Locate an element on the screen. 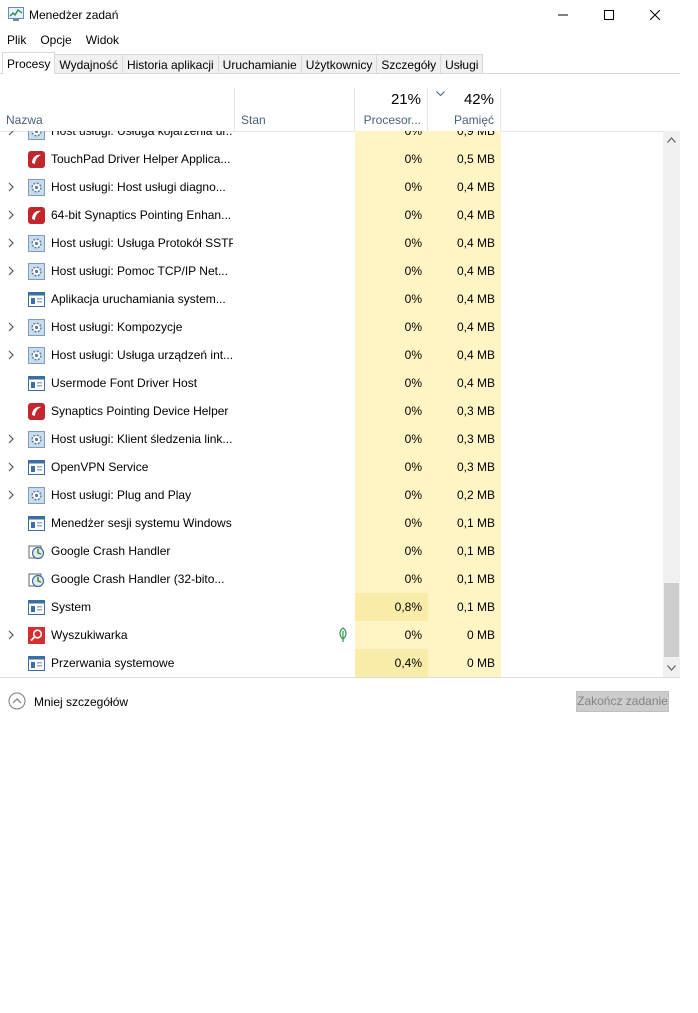 The image size is (698, 1013). end-task-button: Zakończ zadanie is located at coordinates (622, 701).